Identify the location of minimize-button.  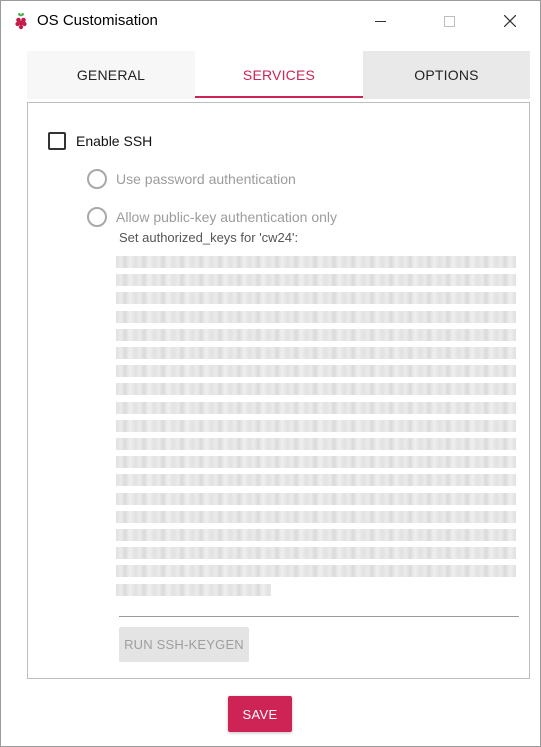
(380, 21).